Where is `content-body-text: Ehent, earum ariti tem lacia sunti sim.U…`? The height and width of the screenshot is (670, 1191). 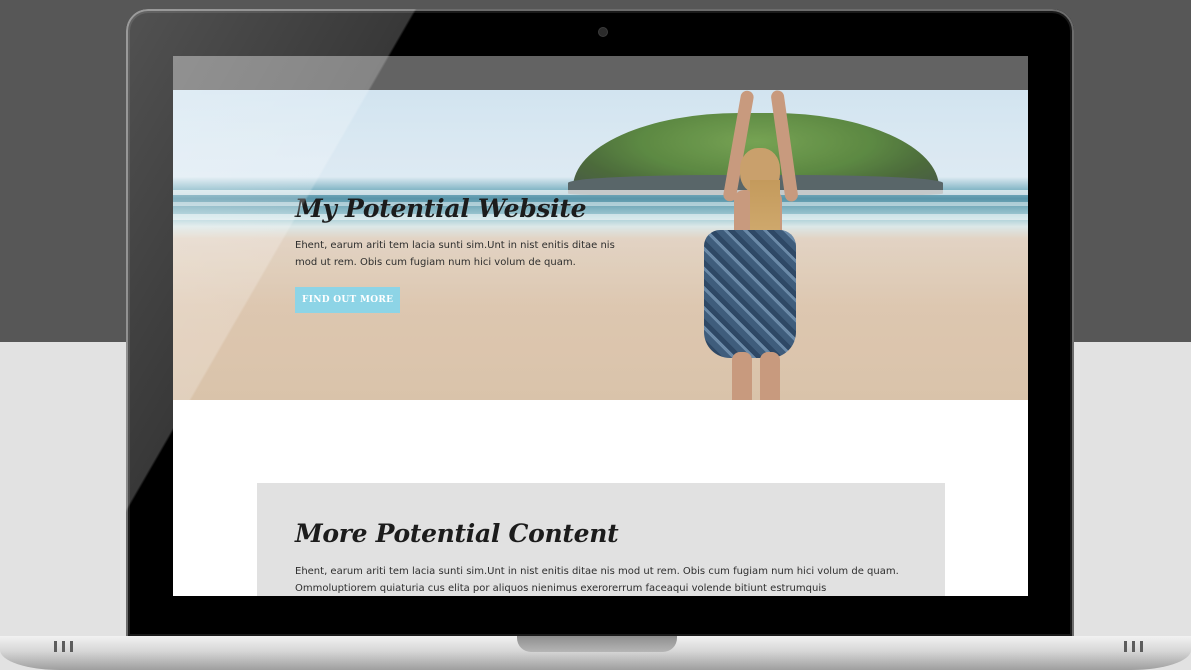
content-body-text: Ehent, earum ariti tem lacia sunti sim.U… is located at coordinates (597, 580).